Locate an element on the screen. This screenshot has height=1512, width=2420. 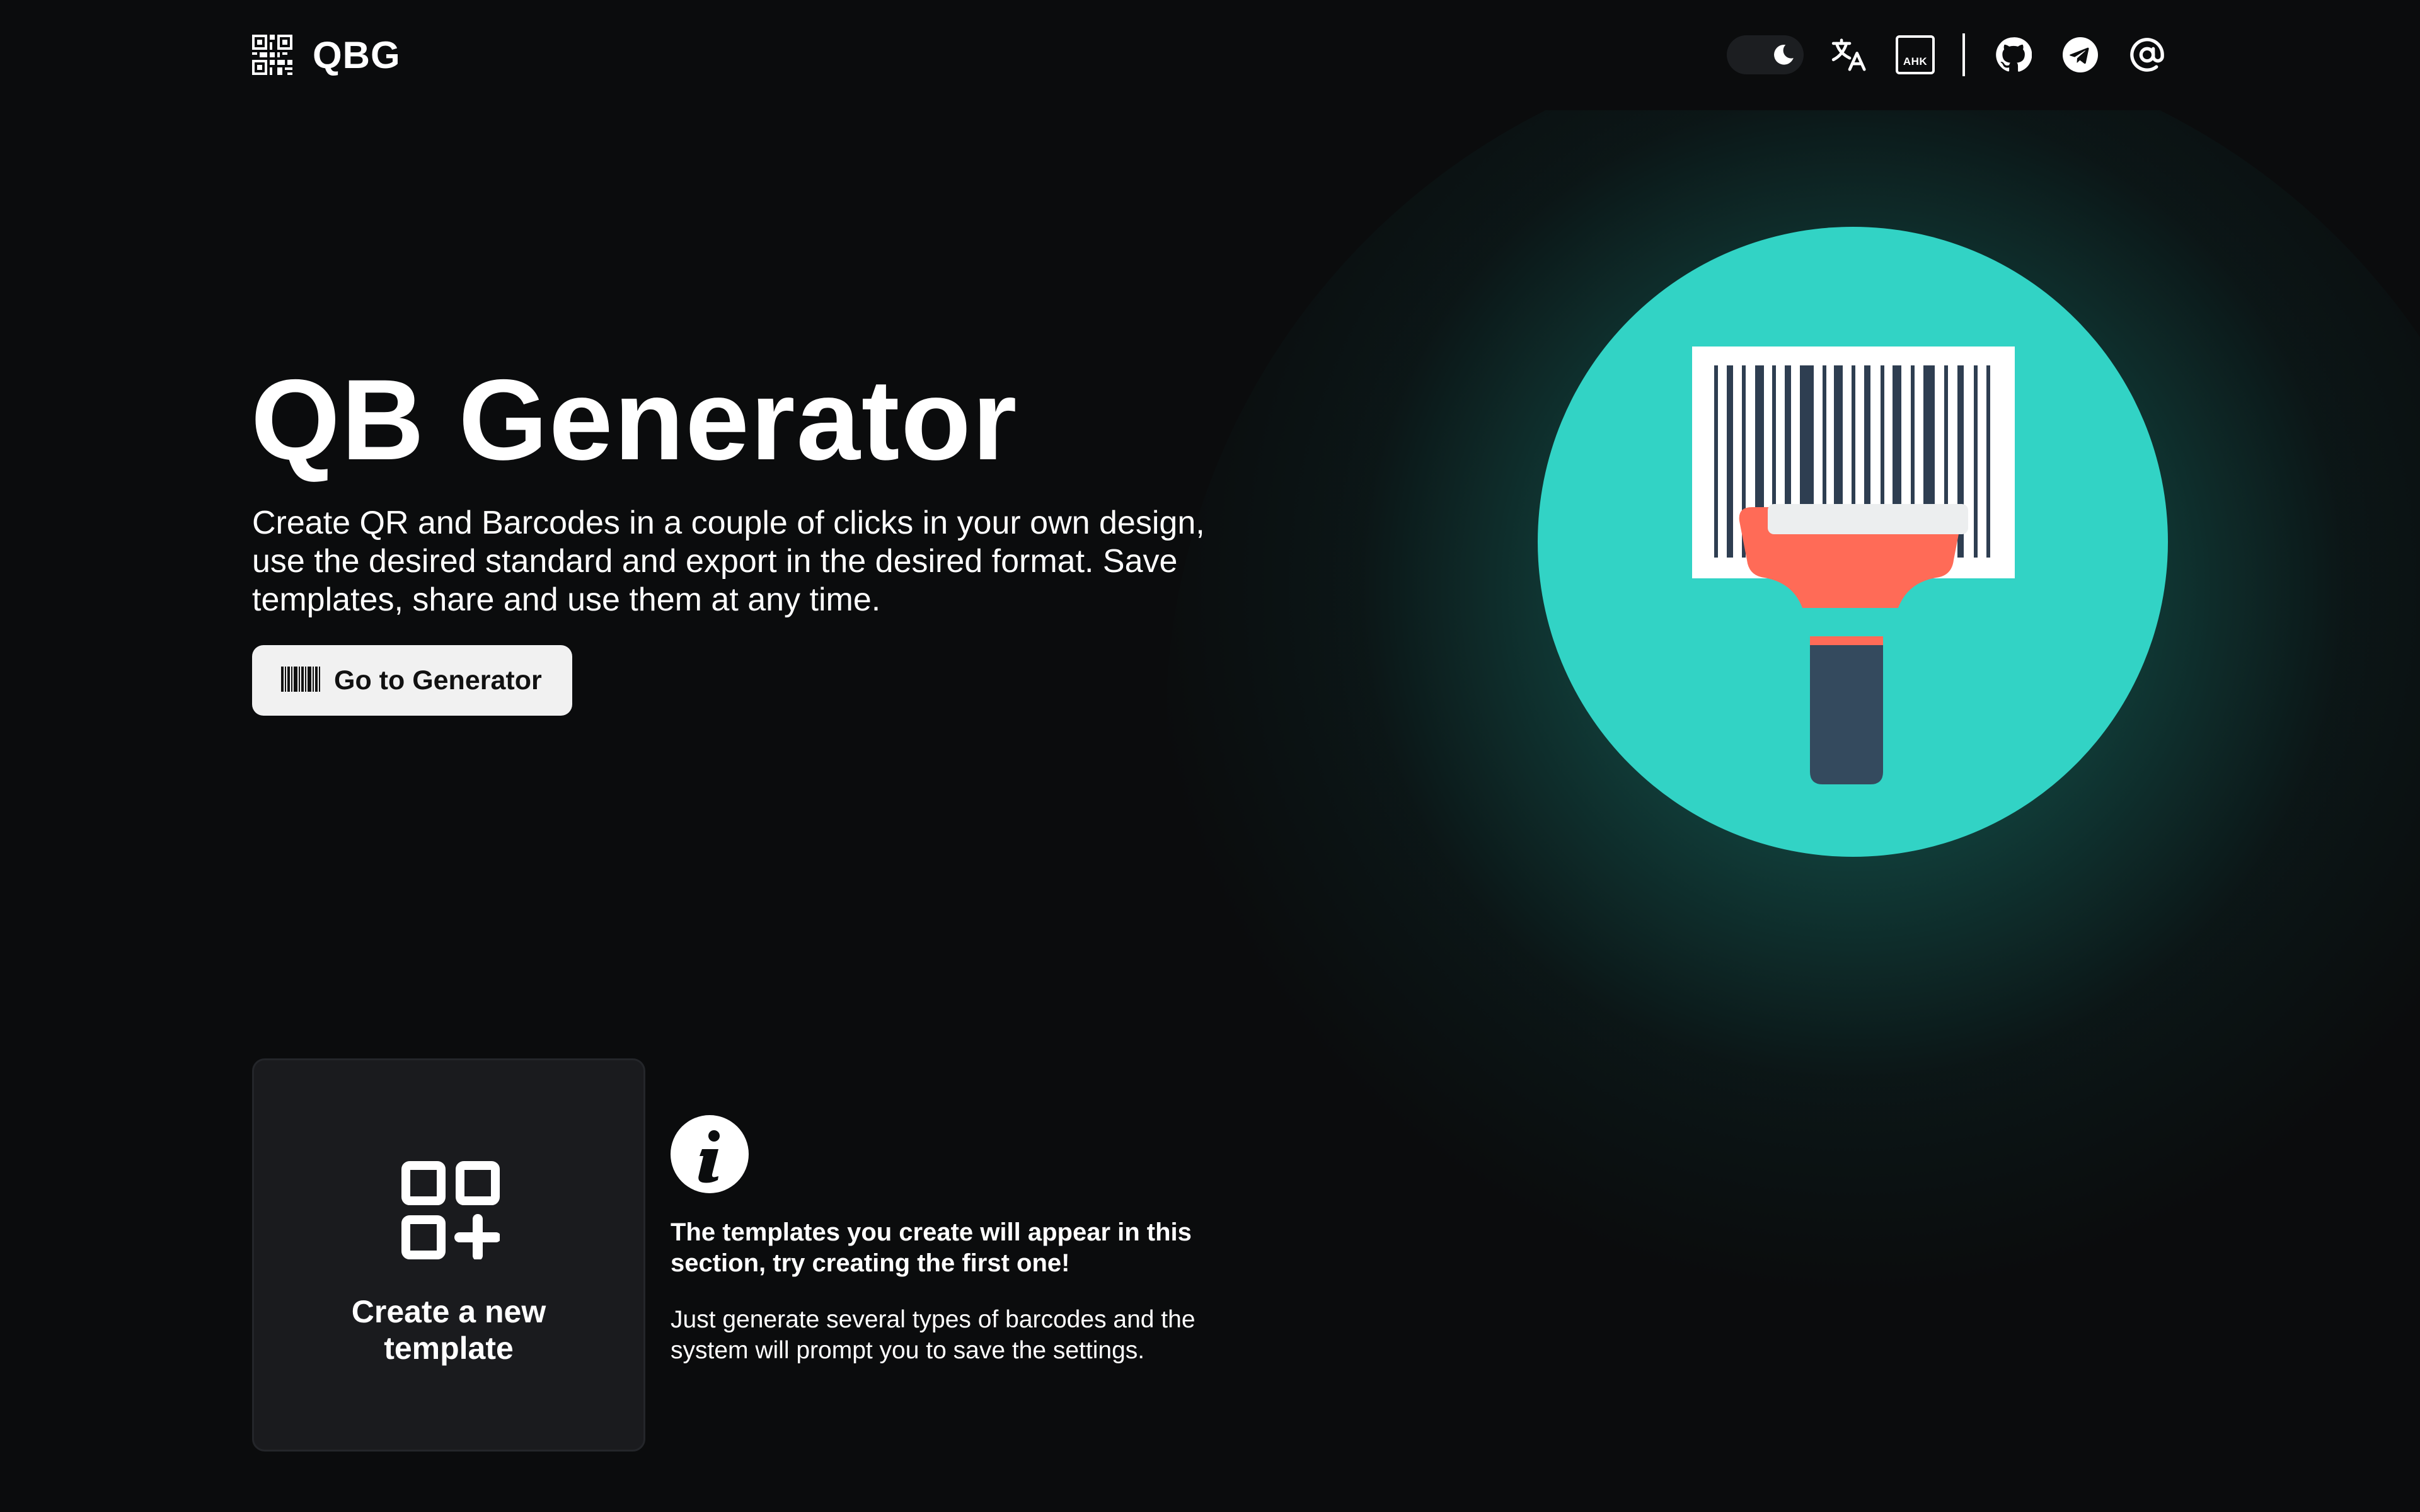
go-to-generator-button: Go to Generator is located at coordinates (412, 680).